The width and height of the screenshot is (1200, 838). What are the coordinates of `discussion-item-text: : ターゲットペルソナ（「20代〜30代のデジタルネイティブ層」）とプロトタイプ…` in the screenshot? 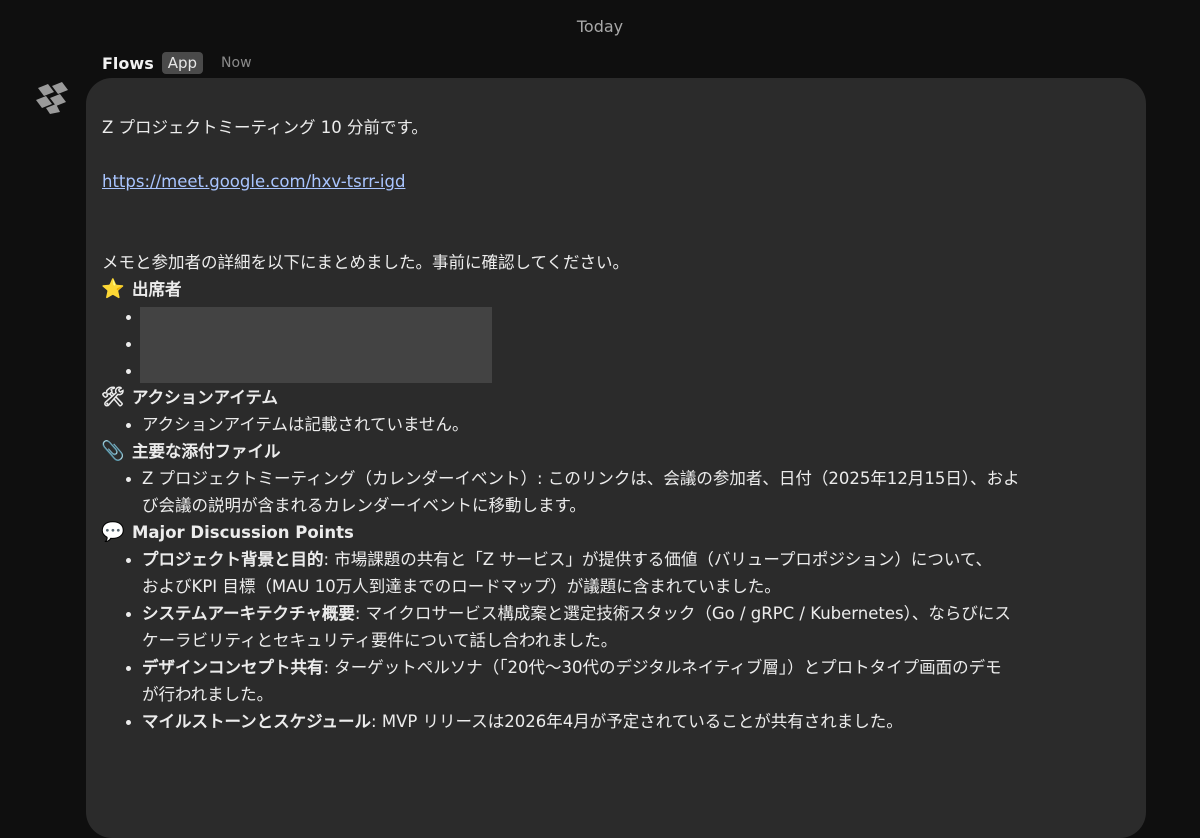 It's located at (662, 667).